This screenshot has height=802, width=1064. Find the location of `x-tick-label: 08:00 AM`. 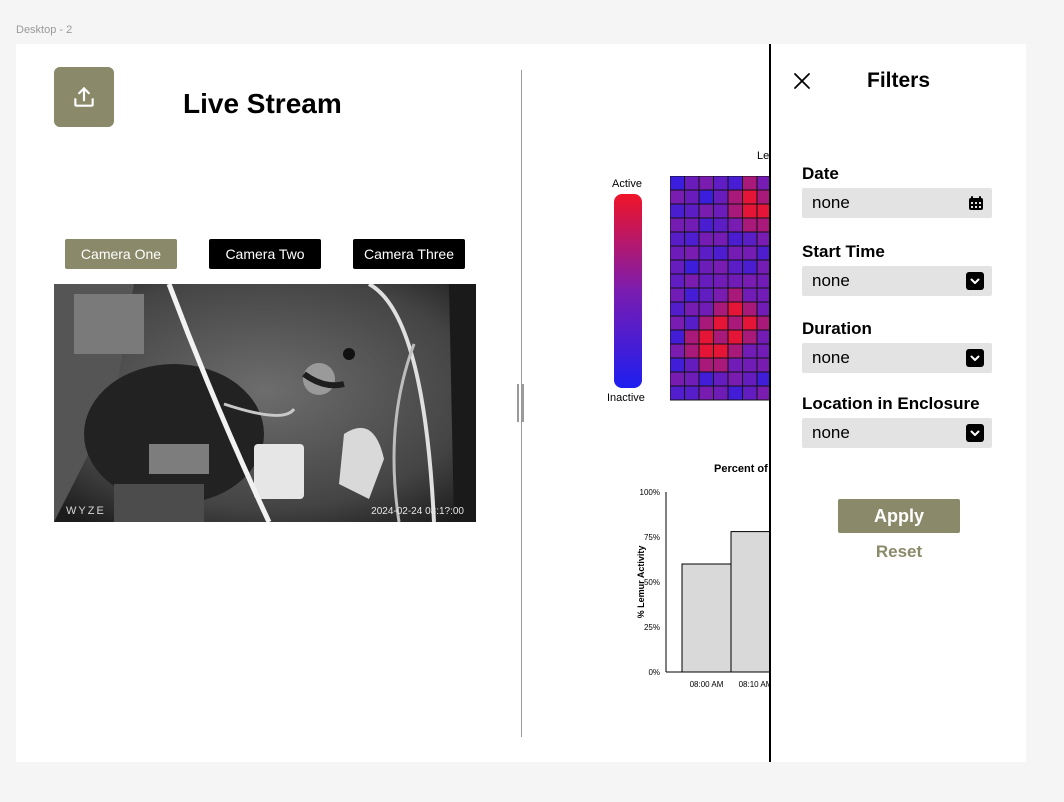

x-tick-label: 08:00 AM is located at coordinates (707, 684).